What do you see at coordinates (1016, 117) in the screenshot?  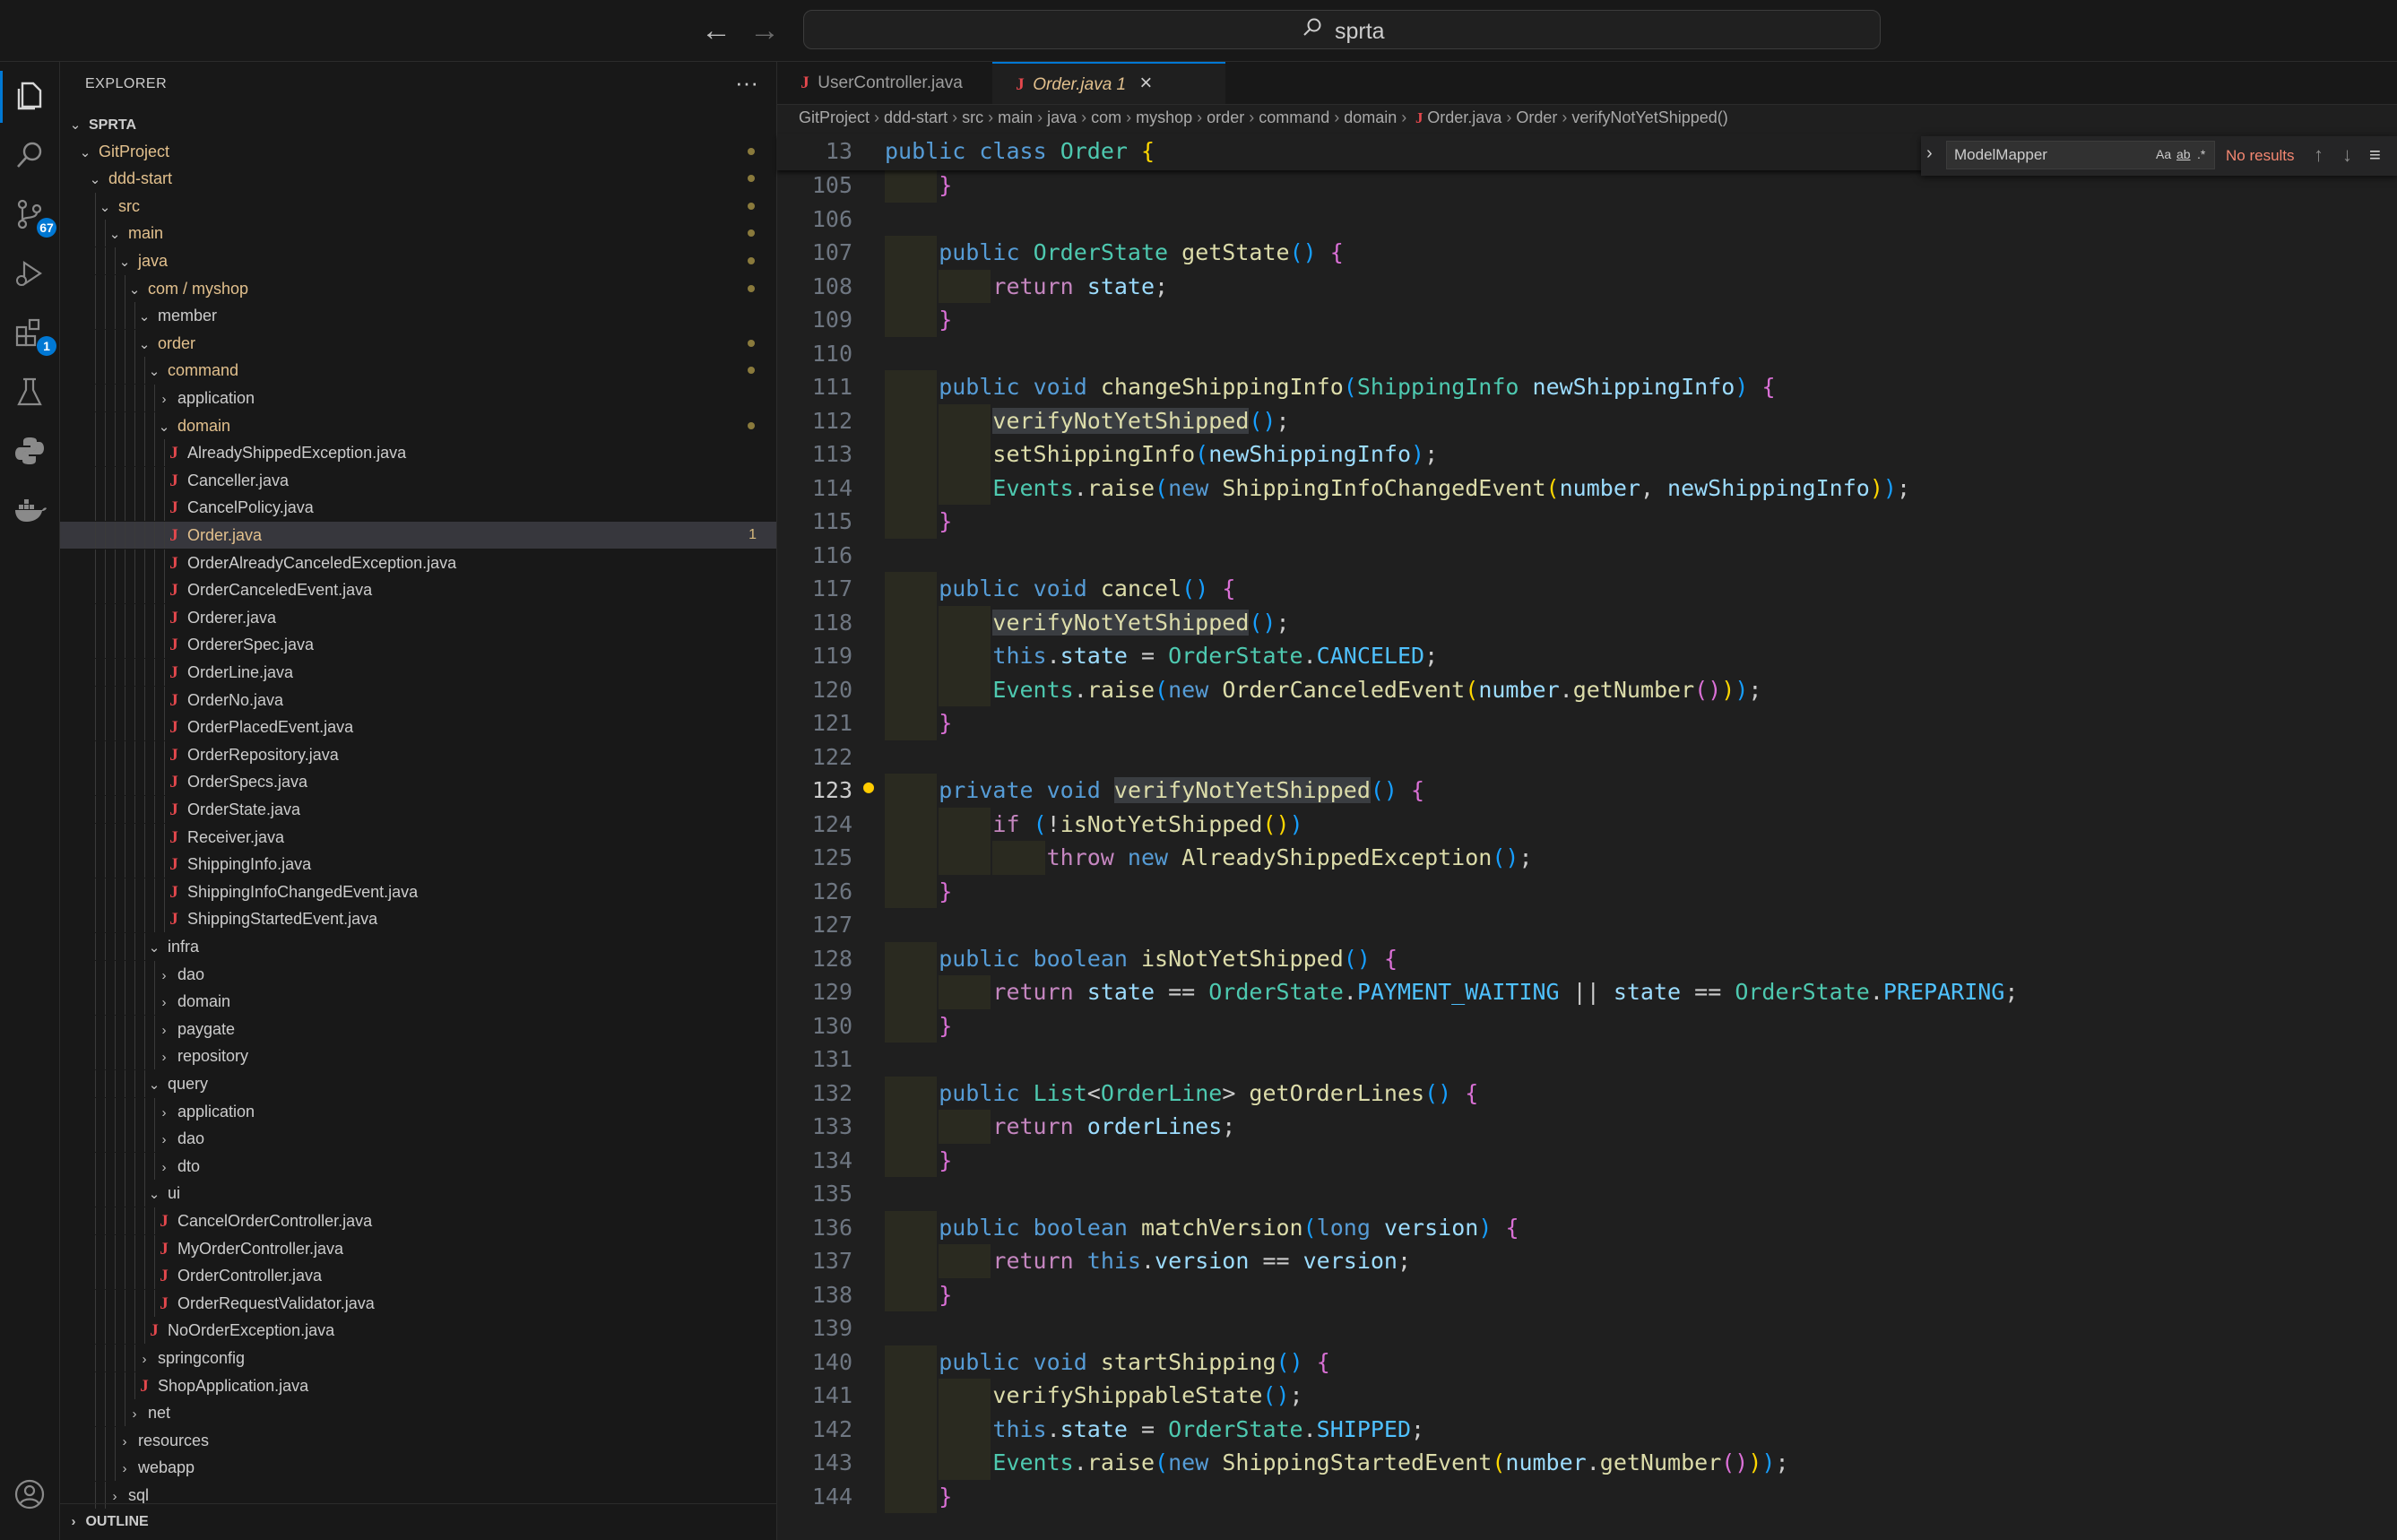 I see `breadcrumb-item: main` at bounding box center [1016, 117].